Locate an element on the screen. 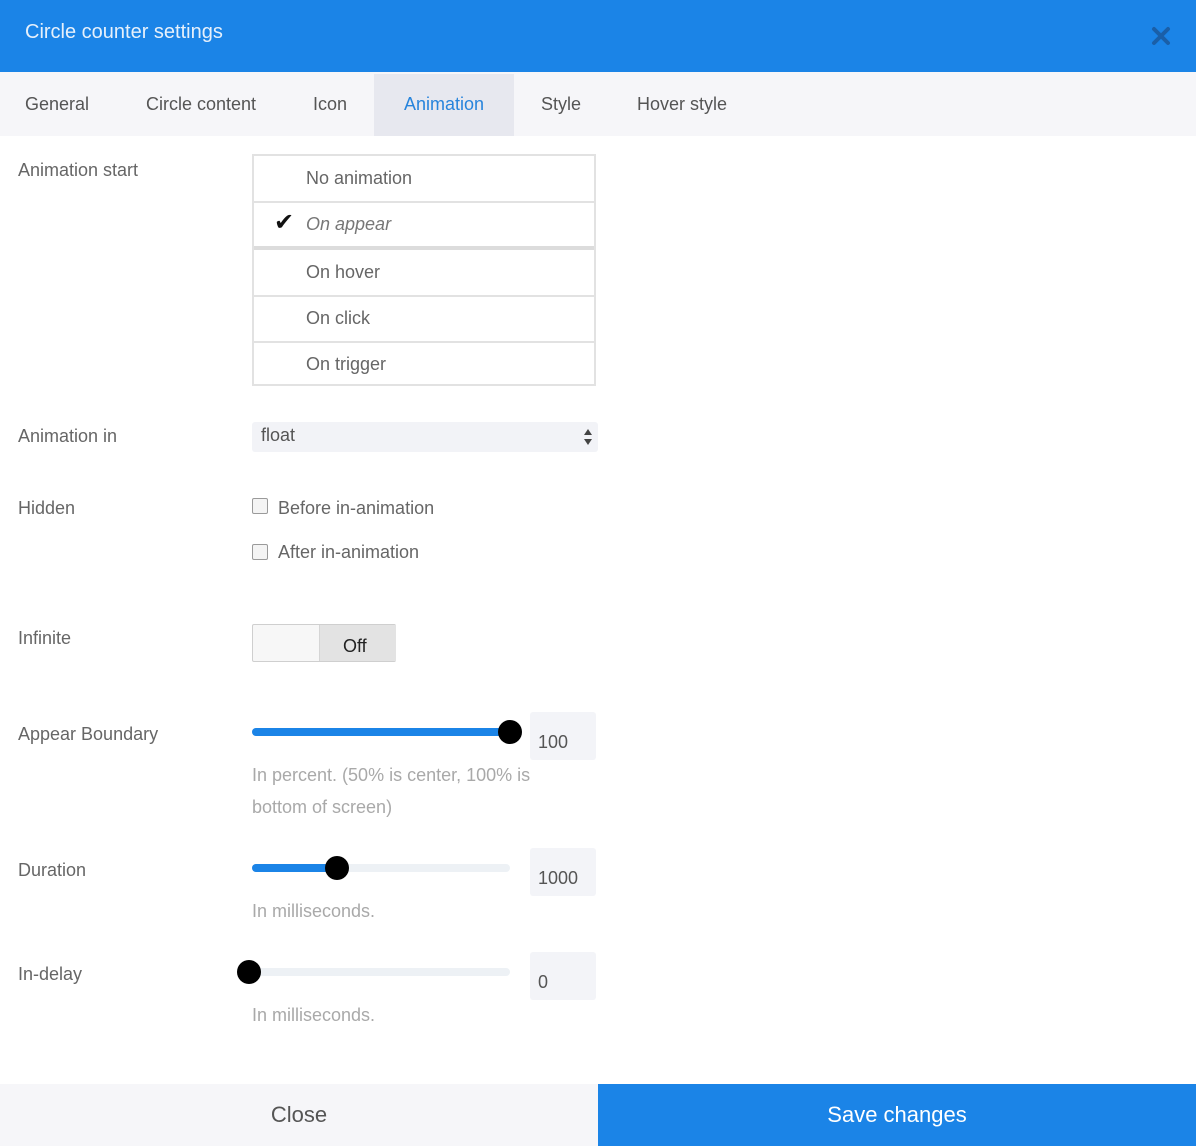  animation-in-label: Animation in is located at coordinates (68, 436).